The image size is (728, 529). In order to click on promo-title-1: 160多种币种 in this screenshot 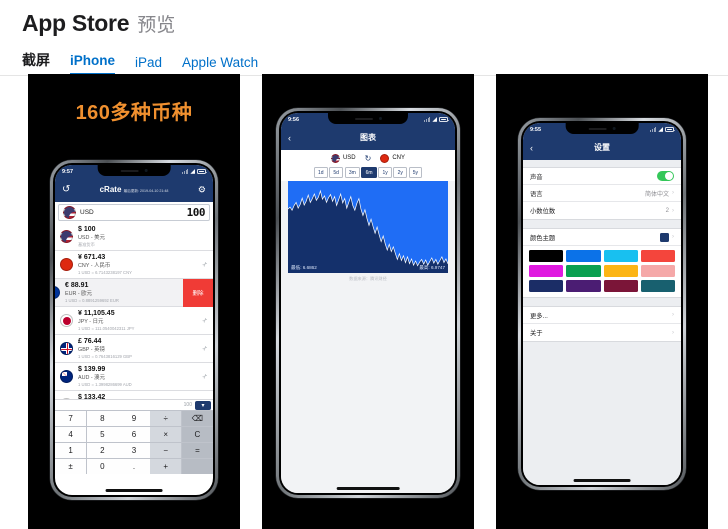, I will do `click(134, 113)`.